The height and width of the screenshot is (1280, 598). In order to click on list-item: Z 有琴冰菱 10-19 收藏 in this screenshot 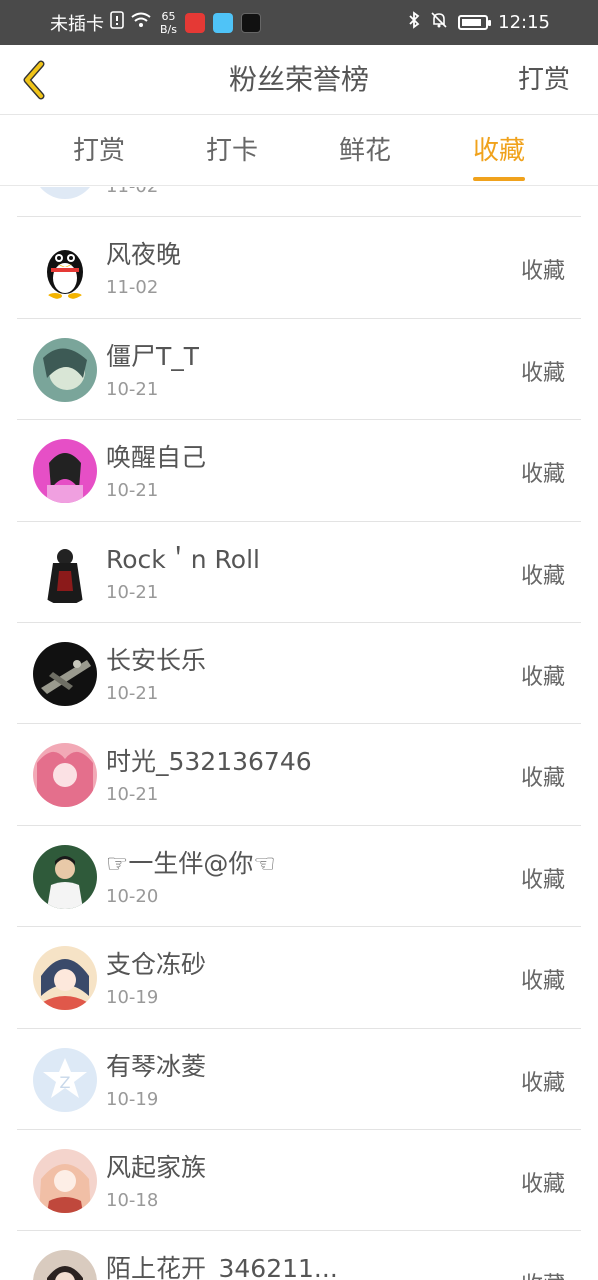, I will do `click(299, 1079)`.